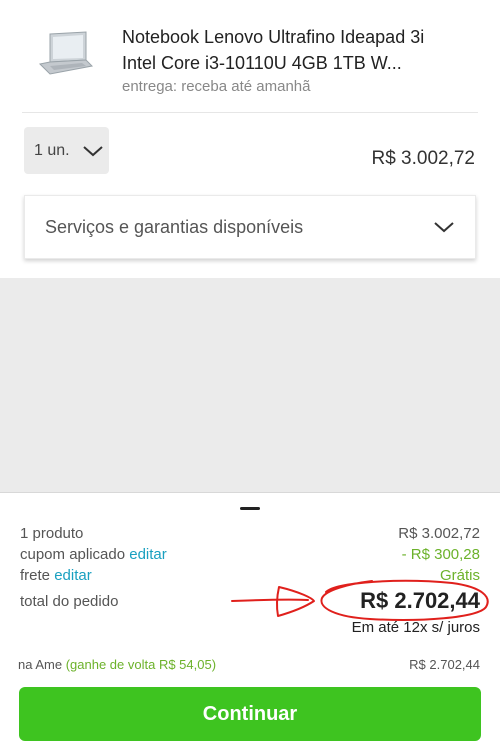  Describe the element at coordinates (250, 112) in the screenshot. I see `divider` at that location.